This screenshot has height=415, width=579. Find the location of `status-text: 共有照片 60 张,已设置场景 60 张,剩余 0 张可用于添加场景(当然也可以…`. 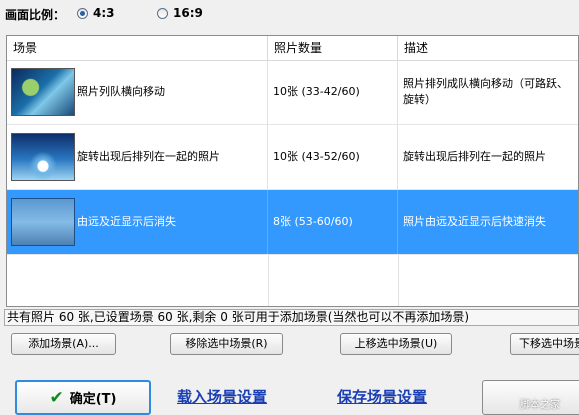

status-text: 共有照片 60 张,已设置场景 60 张,剩余 0 张可用于添加场景(当然也可以… is located at coordinates (291, 317).